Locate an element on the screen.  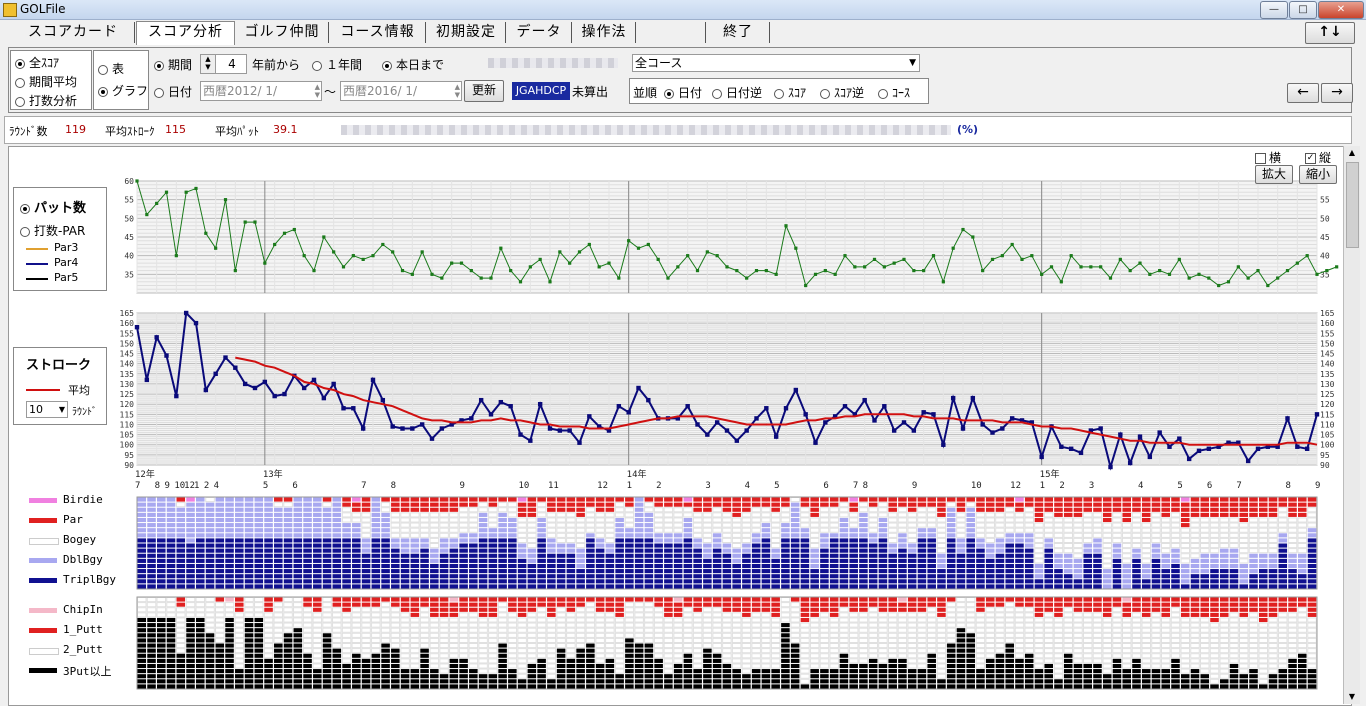
chevron-down-icon: ▼ is located at coordinates (912, 63).